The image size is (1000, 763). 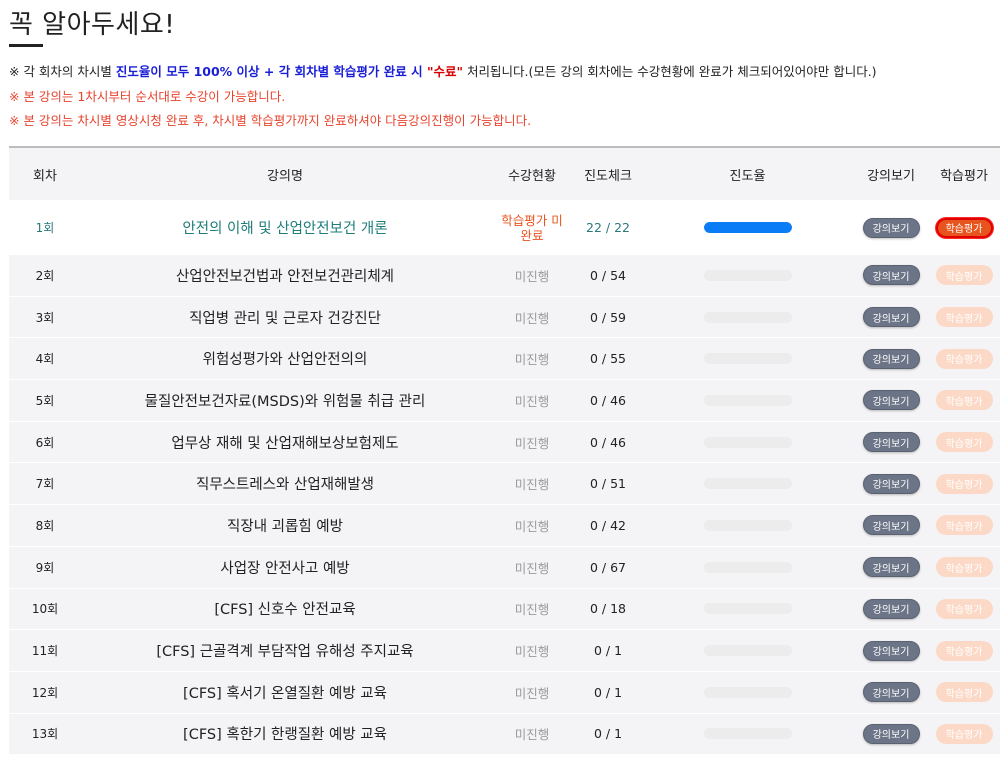 What do you see at coordinates (92, 25) in the screenshot?
I see `page-title: 꼭 알아두세요!` at bounding box center [92, 25].